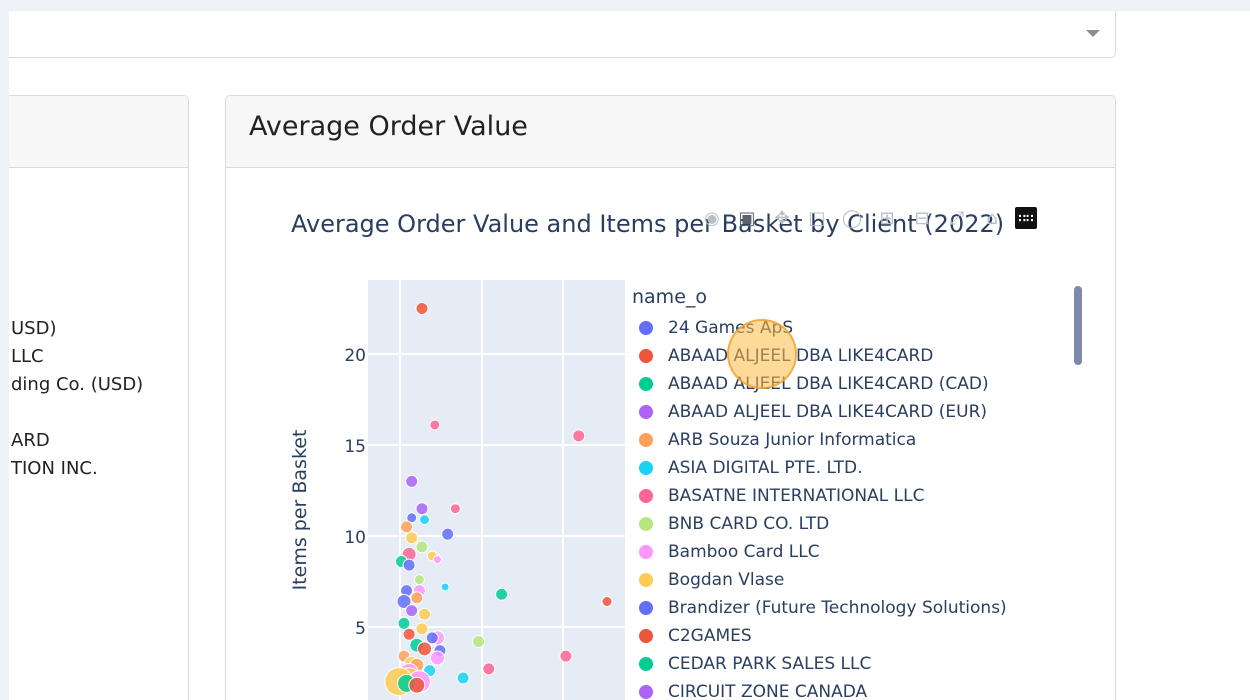  What do you see at coordinates (749, 524) in the screenshot?
I see `legend-label: BNB CARD CO. LTD` at bounding box center [749, 524].